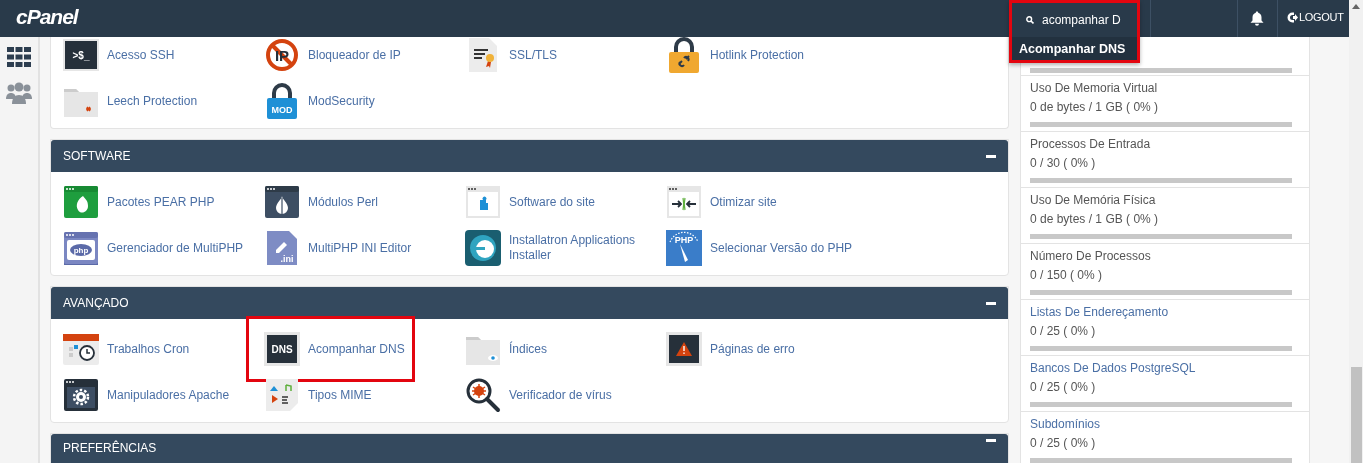 The width and height of the screenshot is (1363, 463). Describe the element at coordinates (1292, 17) in the screenshot. I see `logout-icon` at that location.